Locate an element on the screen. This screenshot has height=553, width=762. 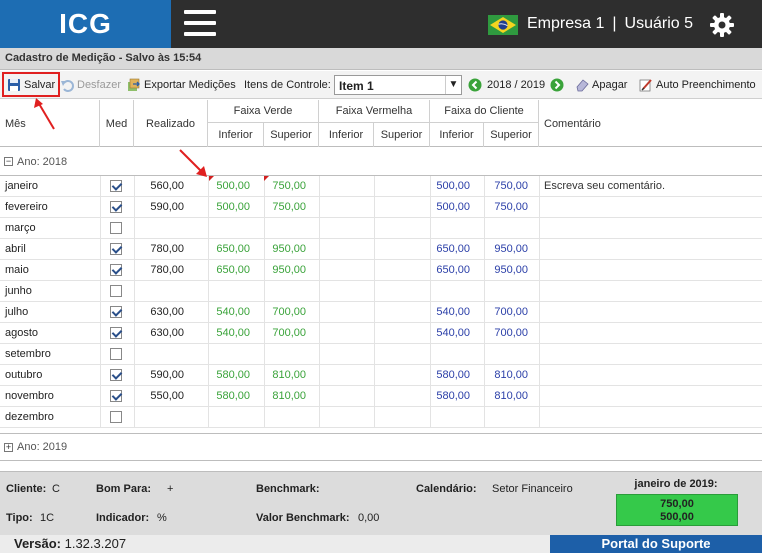
chevron-down-icon: ▼ is located at coordinates (453, 85).